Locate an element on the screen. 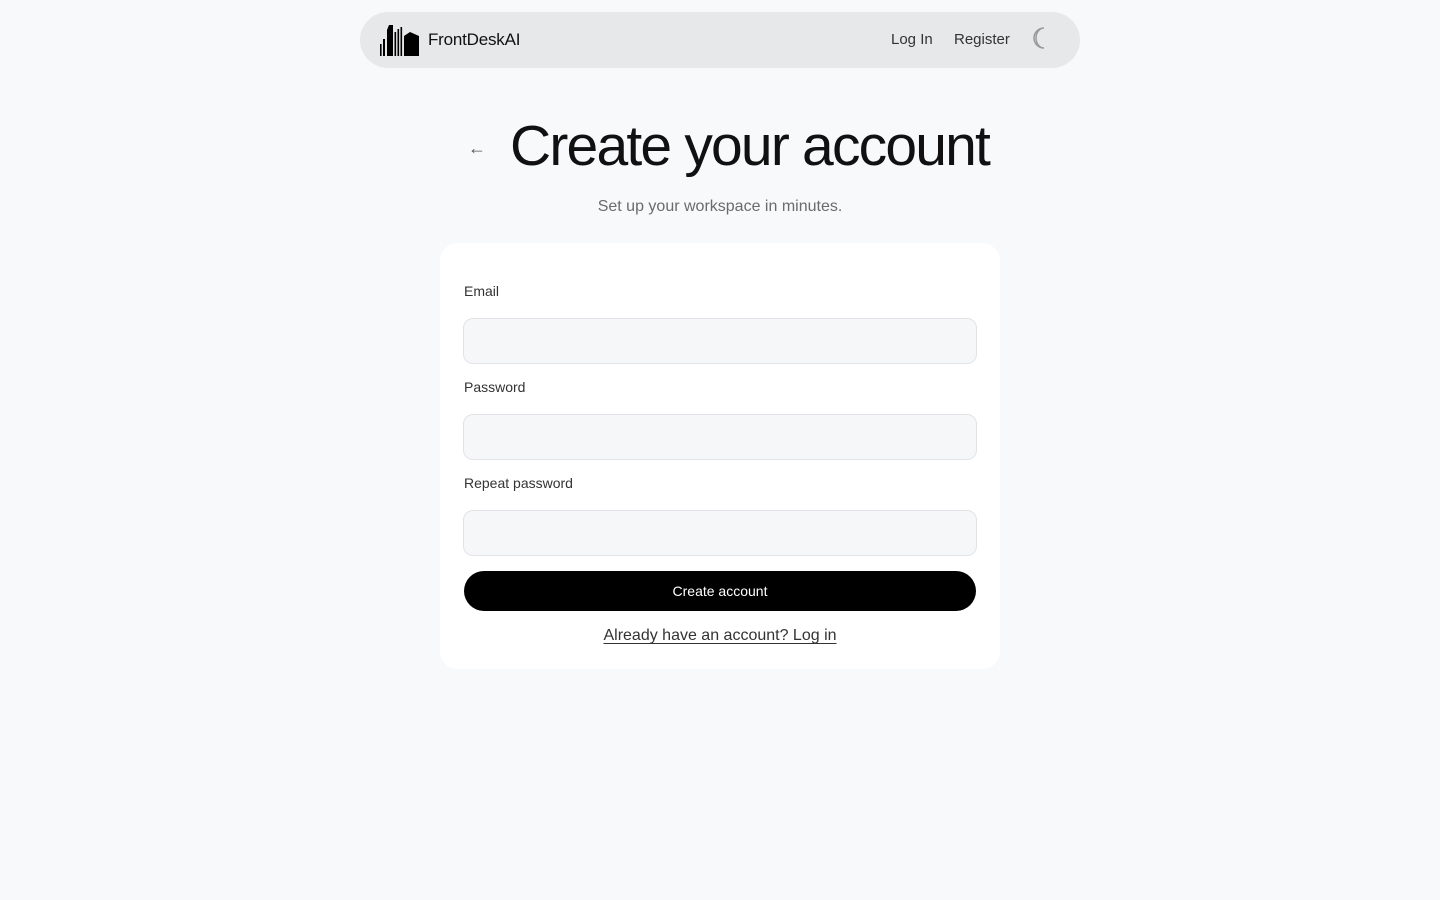  create-account-button: Create account is located at coordinates (720, 591).